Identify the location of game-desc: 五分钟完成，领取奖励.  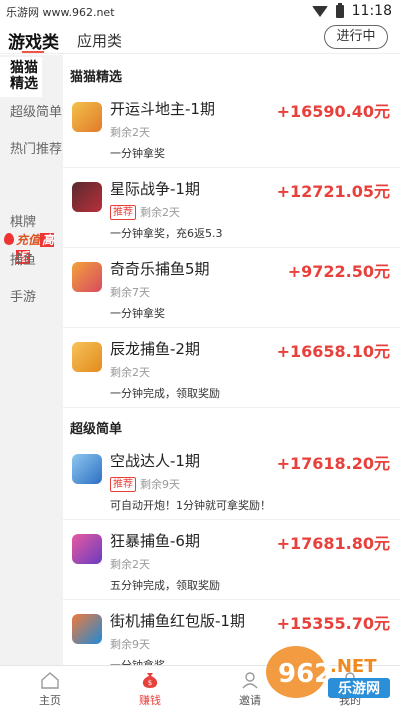
(165, 585).